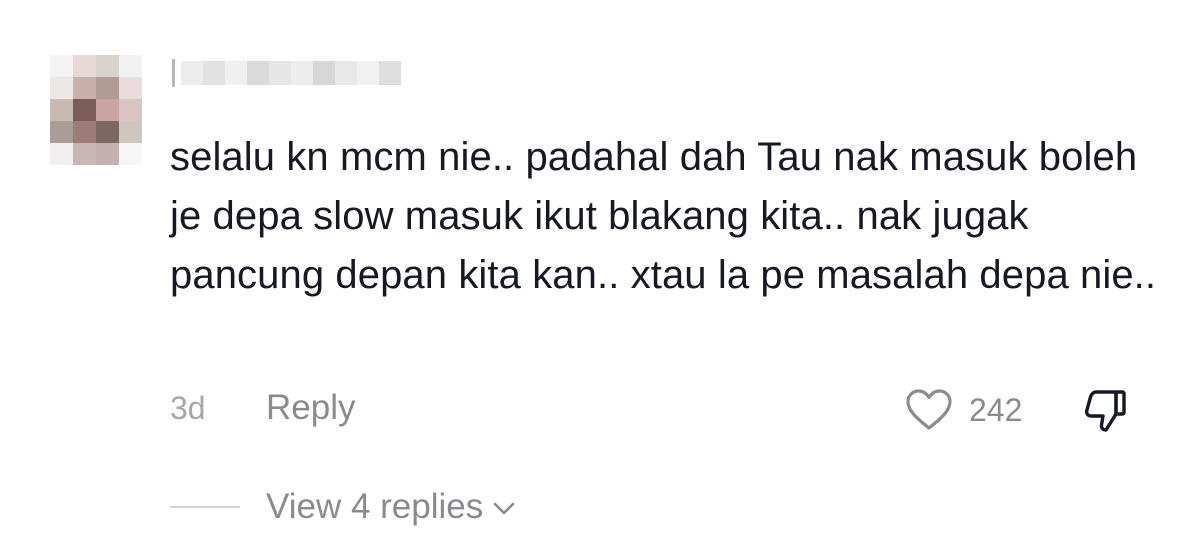 The height and width of the screenshot is (546, 1179). I want to click on divider-line, so click(205, 507).